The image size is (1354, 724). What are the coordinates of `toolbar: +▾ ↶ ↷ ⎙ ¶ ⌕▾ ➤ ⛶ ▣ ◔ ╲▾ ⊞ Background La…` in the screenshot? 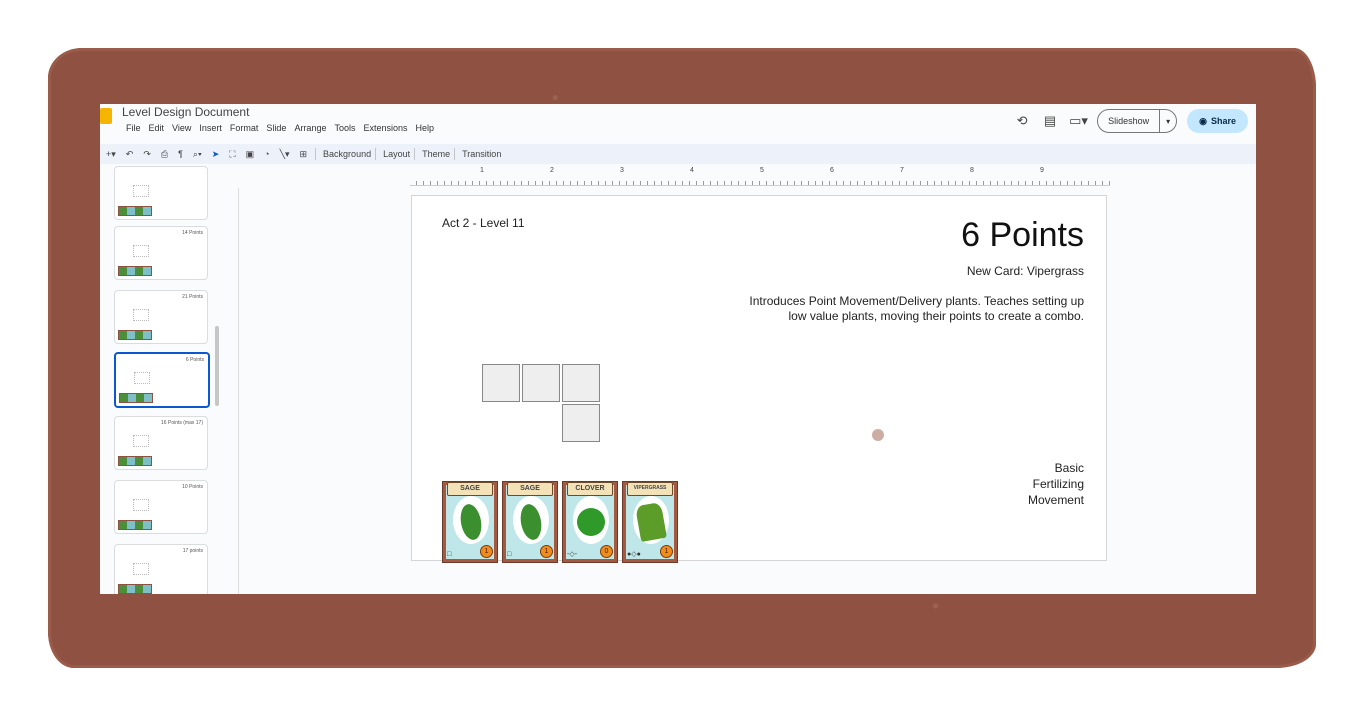 It's located at (678, 154).